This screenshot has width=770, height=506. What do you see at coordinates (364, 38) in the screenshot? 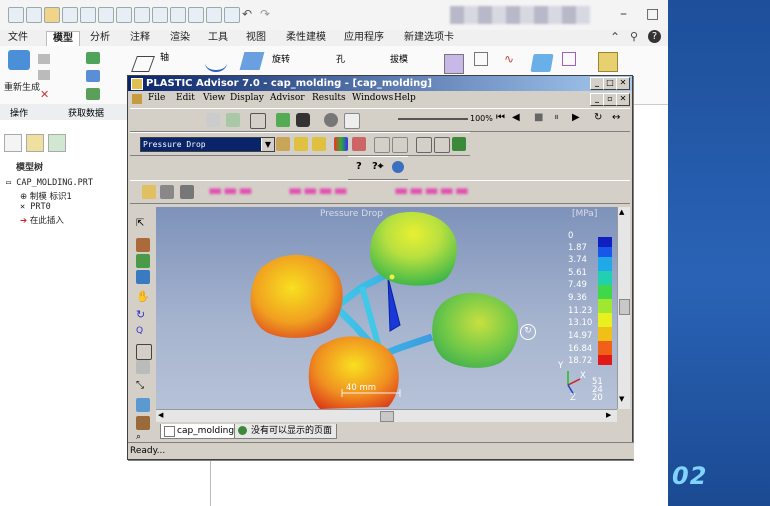
I see `tab-applications: 应用程序` at bounding box center [364, 38].